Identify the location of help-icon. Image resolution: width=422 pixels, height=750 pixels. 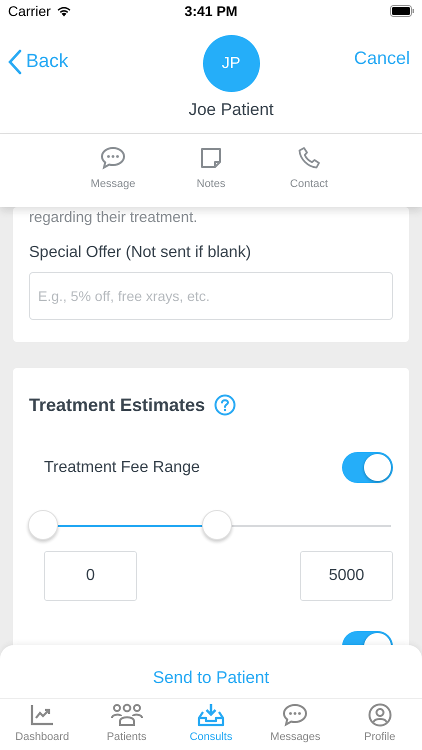
(225, 405).